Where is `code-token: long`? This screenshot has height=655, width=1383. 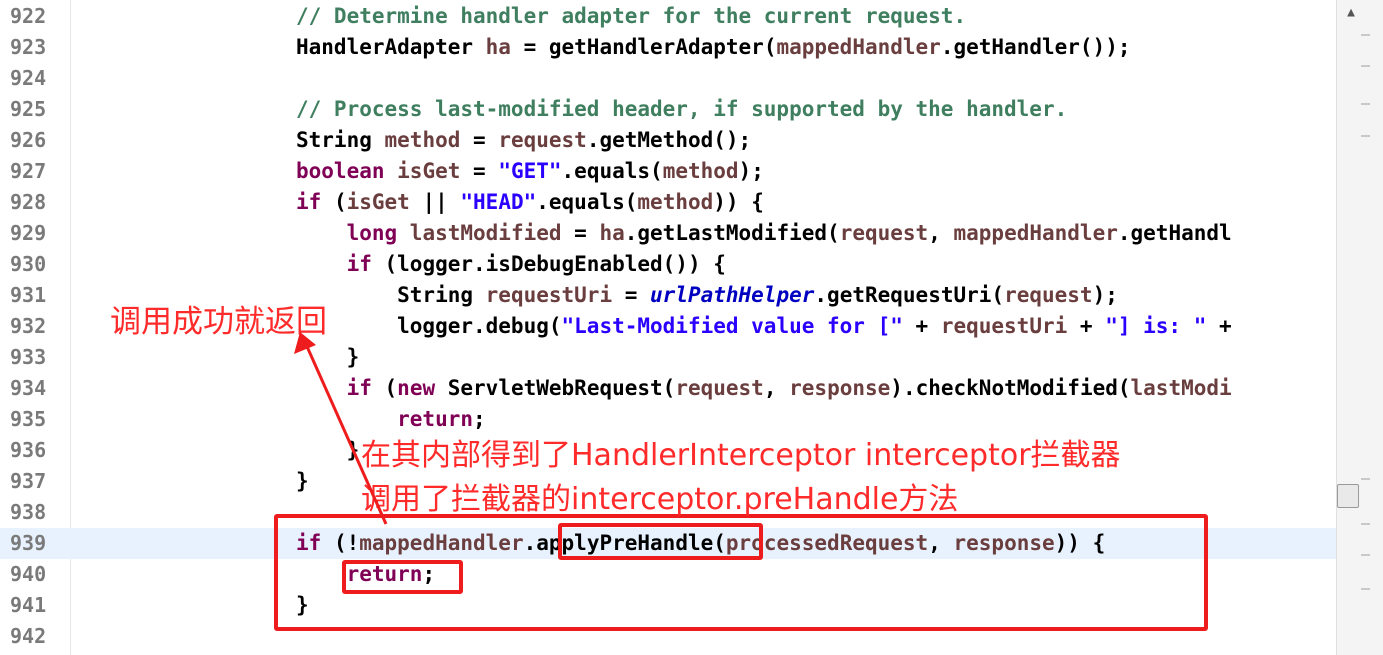 code-token: long is located at coordinates (353, 233).